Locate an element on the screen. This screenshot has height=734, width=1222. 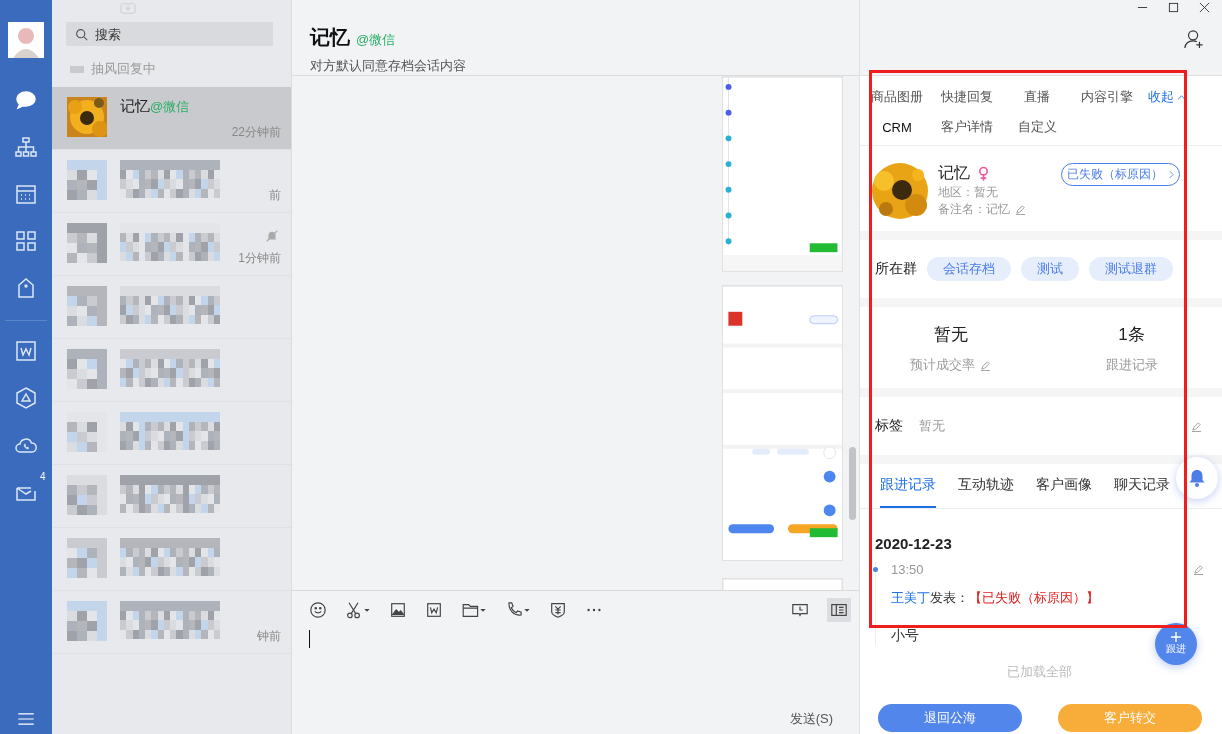
remark-text: 备注名：记忆 is located at coordinates (974, 209).